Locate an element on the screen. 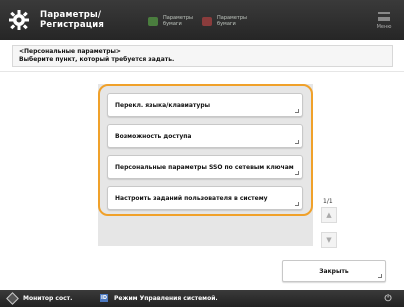 The image size is (404, 307). paper-settings-red-indicator: Параметры бумаги is located at coordinates (224, 21).